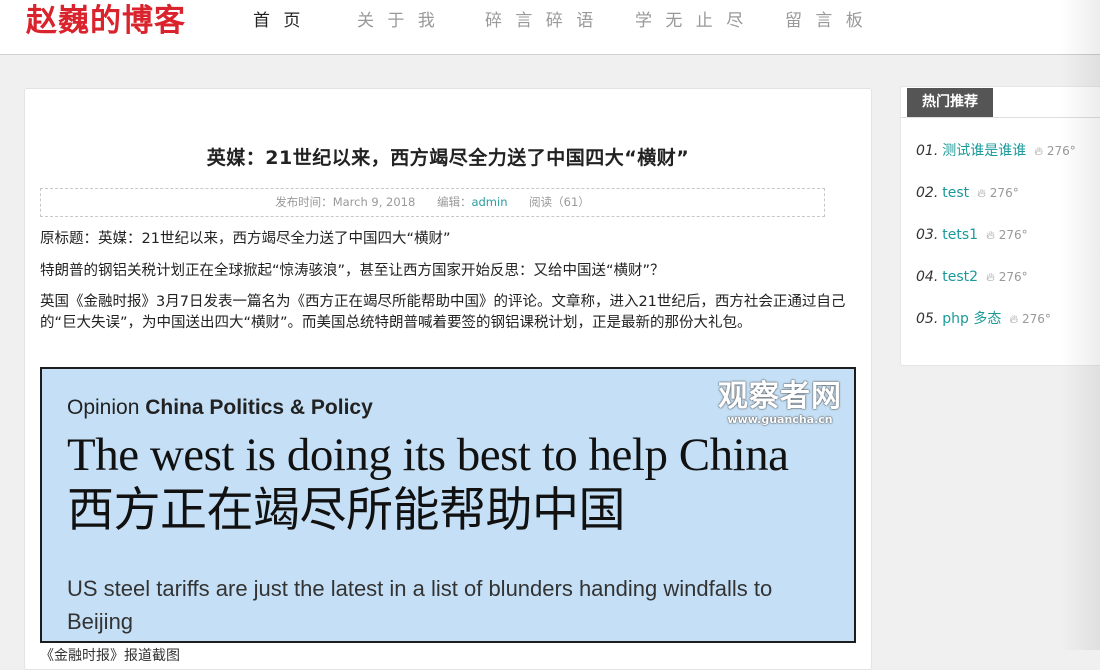 The width and height of the screenshot is (1100, 670). I want to click on hot-item-number: 04., so click(927, 277).